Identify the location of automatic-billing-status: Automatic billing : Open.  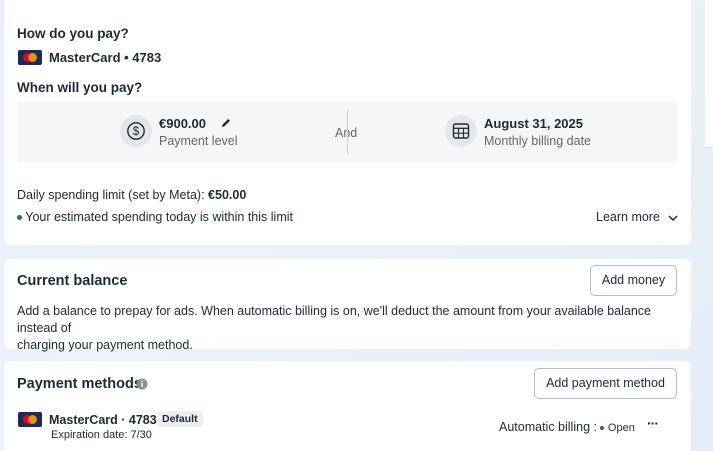
(567, 427).